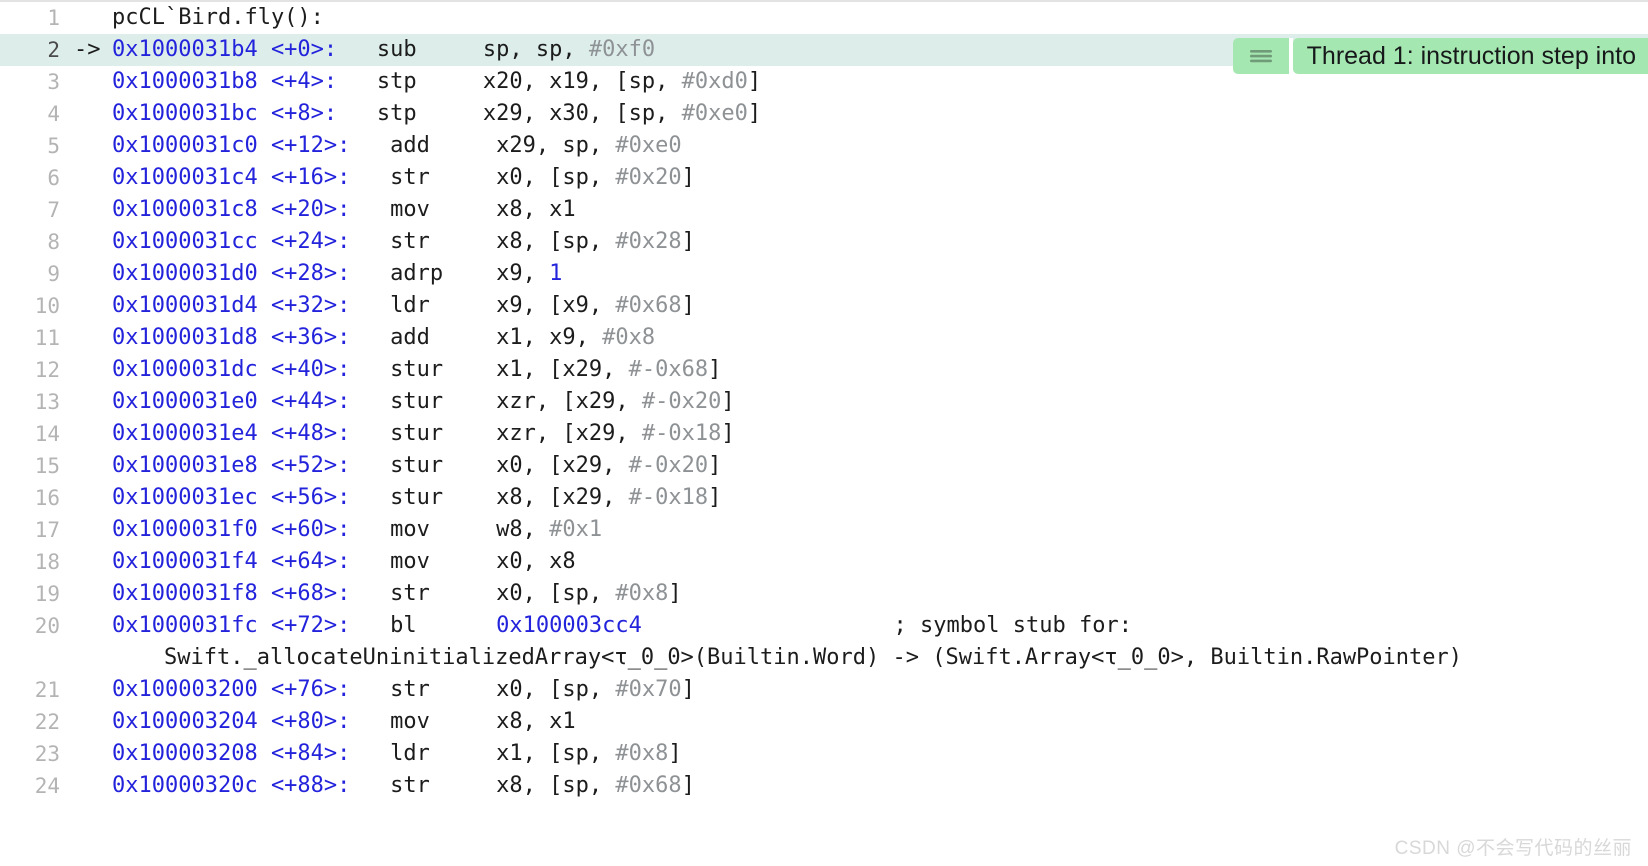 The height and width of the screenshot is (866, 1648). I want to click on instruction-address: 0x1000031bc <+8>:, so click(225, 113).